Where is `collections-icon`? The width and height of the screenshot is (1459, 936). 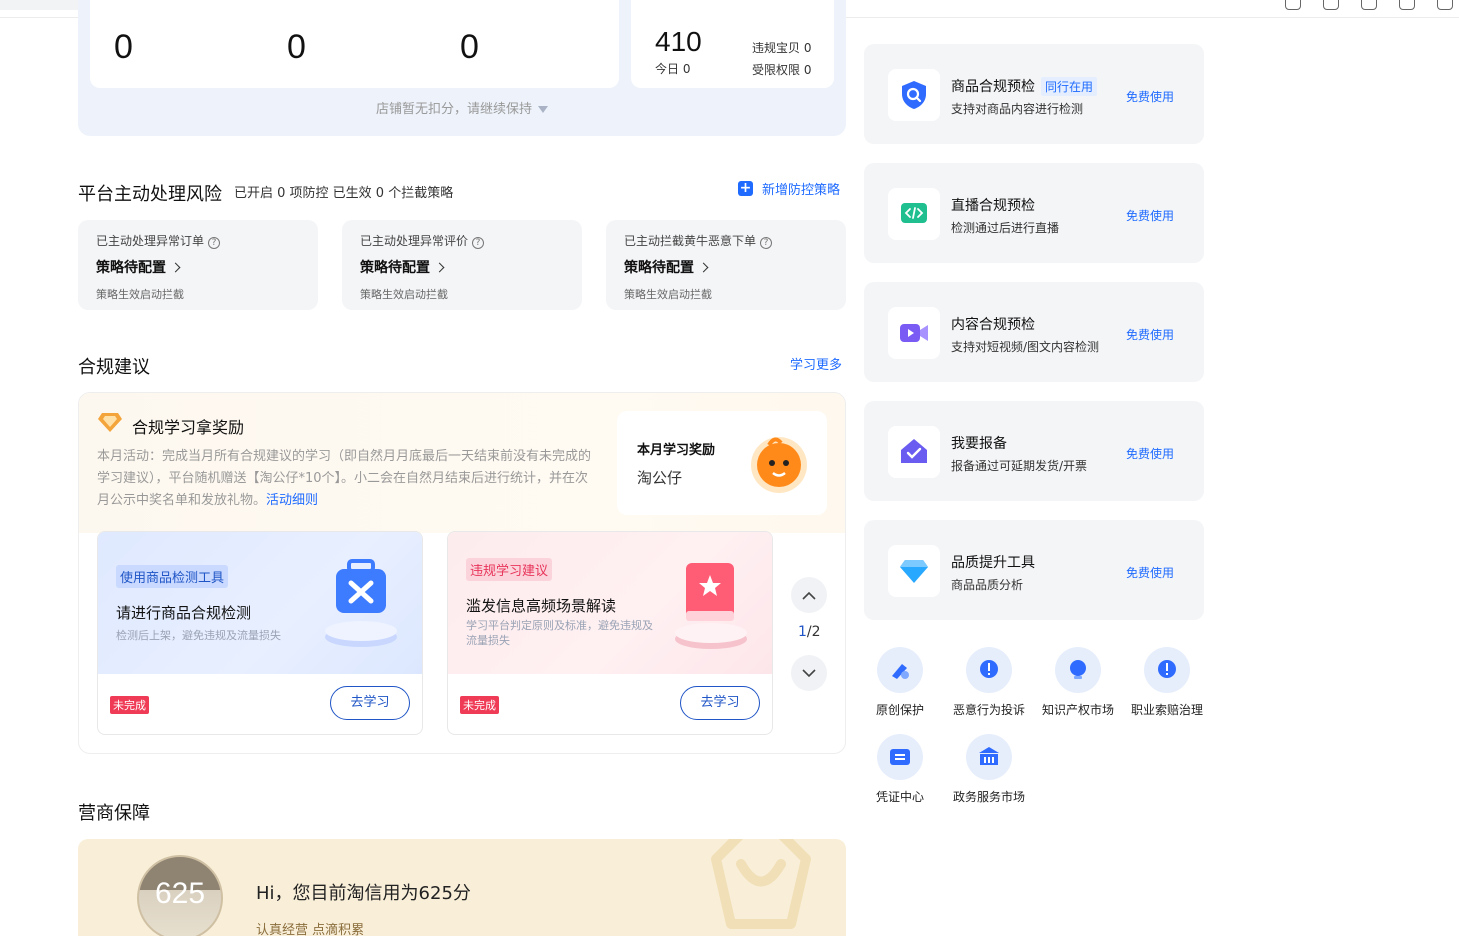 collections-icon is located at coordinates (1407, 5).